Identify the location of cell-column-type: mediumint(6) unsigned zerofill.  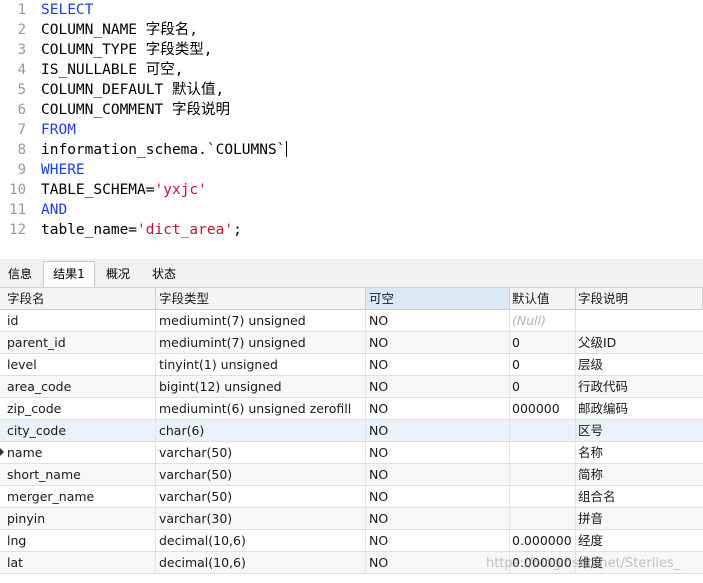
(261, 408).